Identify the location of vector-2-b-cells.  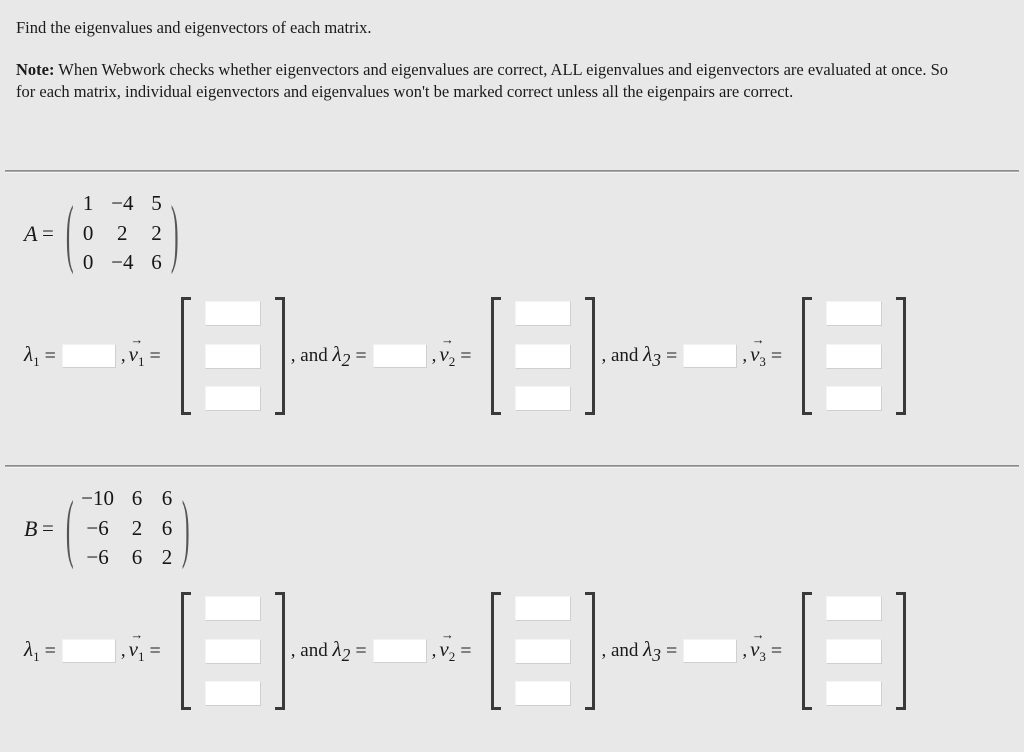
(543, 651).